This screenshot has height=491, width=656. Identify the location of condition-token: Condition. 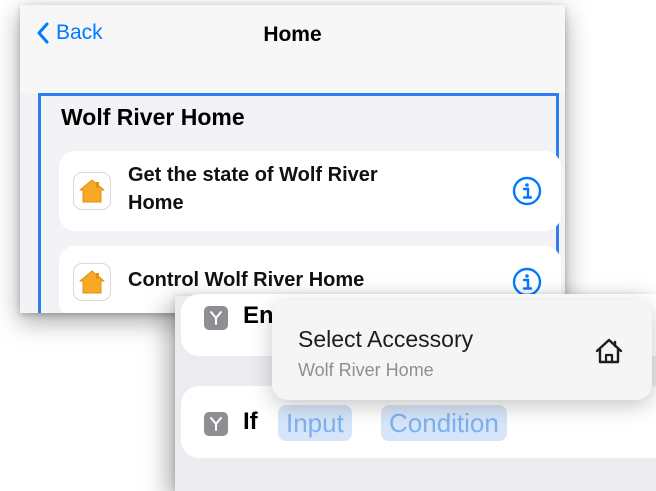
(444, 423).